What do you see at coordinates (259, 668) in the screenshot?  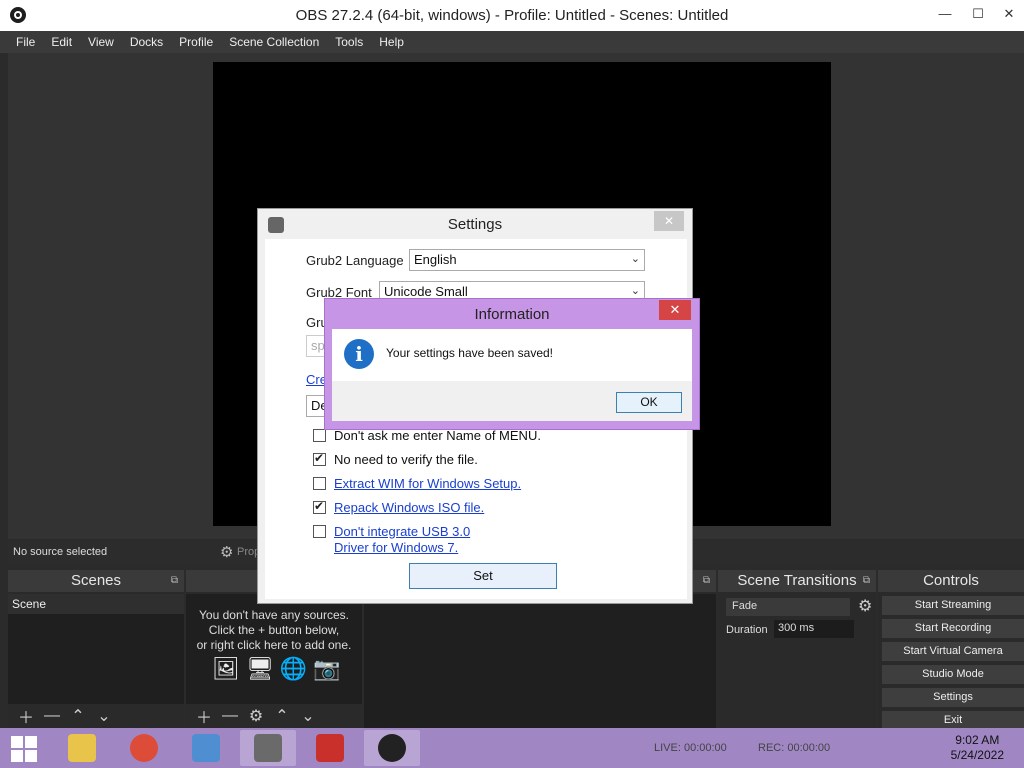 I see `monitor-icon: 🖥` at bounding box center [259, 668].